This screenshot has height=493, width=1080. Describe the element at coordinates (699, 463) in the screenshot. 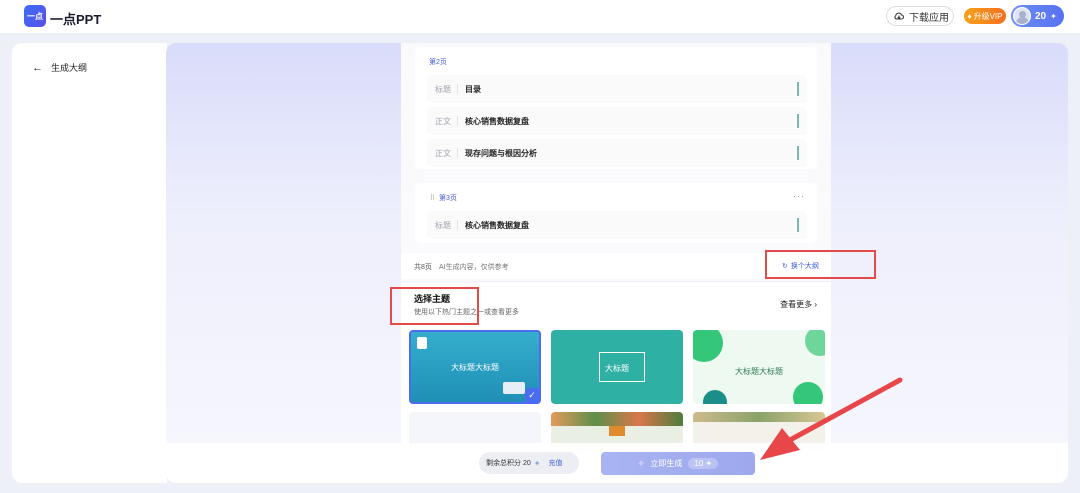

I see `generate-cost-value: 10` at that location.